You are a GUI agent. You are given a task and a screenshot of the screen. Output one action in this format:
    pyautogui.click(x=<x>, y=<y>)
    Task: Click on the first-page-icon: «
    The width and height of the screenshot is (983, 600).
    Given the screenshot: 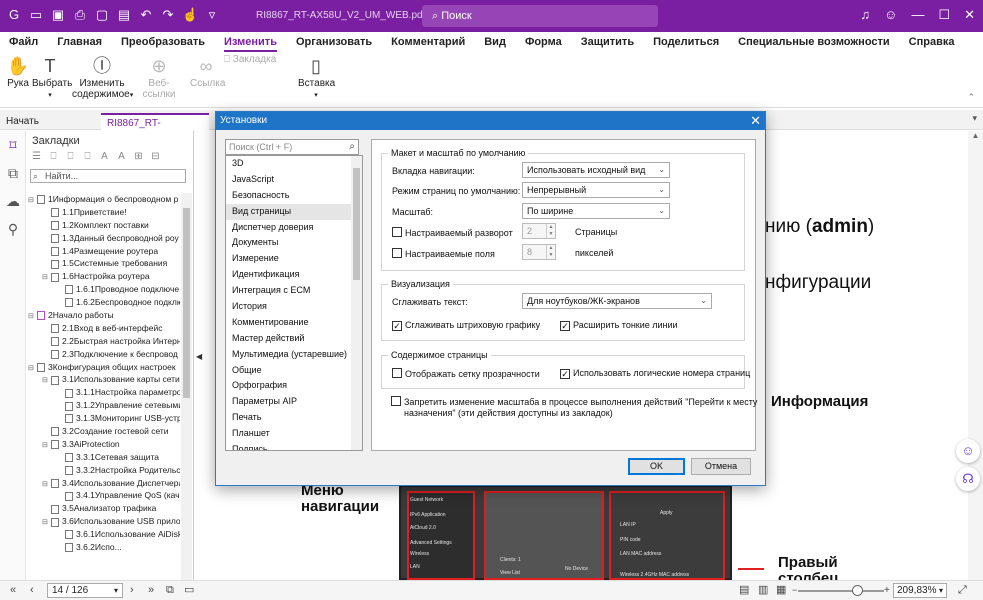 What is the action you would take?
    pyautogui.click(x=13, y=590)
    